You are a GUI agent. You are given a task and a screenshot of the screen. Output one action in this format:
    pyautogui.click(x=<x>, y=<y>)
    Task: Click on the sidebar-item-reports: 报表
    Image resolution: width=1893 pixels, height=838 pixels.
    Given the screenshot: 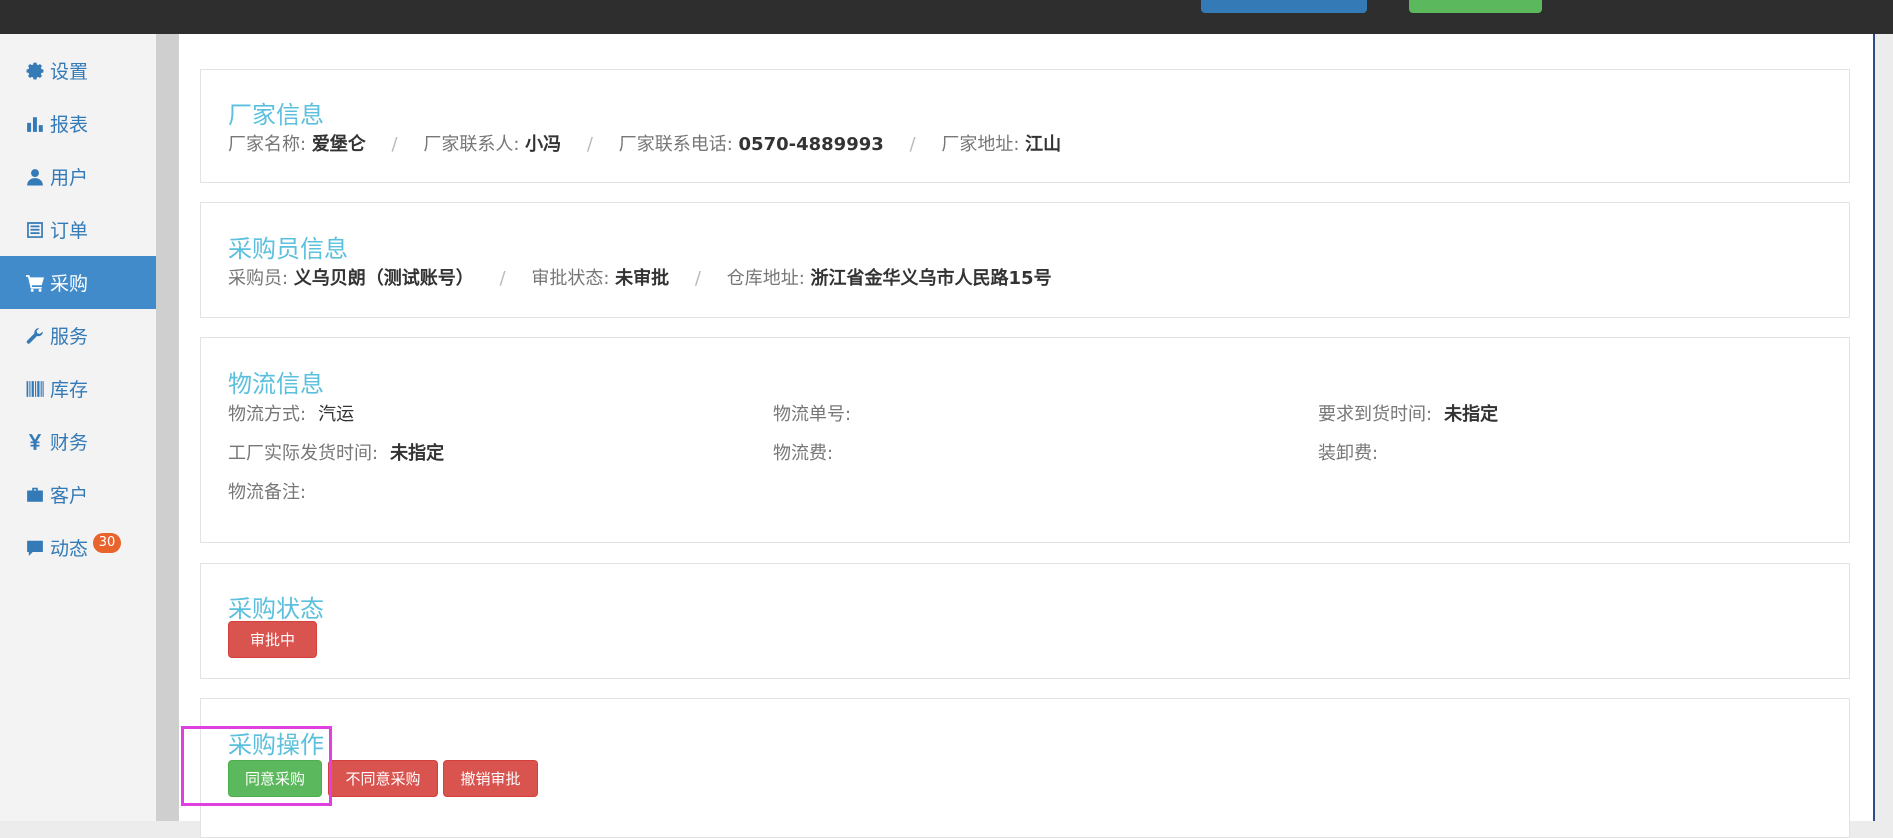 What is the action you would take?
    pyautogui.click(x=78, y=123)
    